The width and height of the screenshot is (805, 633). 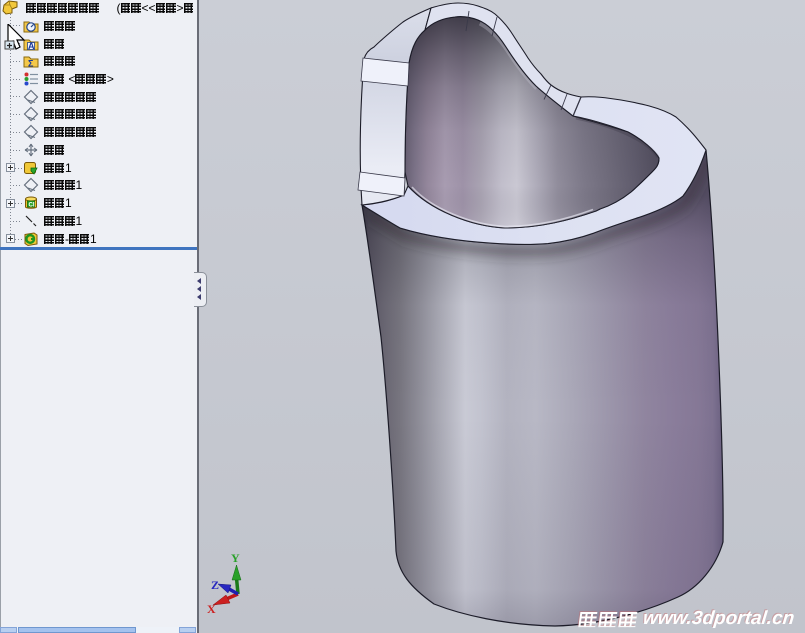 What do you see at coordinates (31, 64) in the screenshot?
I see `svg-text: Σ` at bounding box center [31, 64].